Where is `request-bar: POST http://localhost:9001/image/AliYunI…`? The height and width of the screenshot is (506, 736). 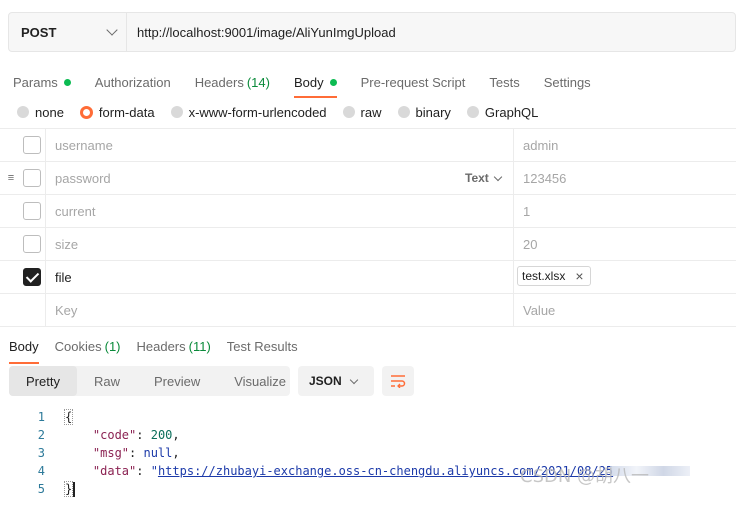 request-bar: POST http://localhost:9001/image/AliYunI… is located at coordinates (372, 32).